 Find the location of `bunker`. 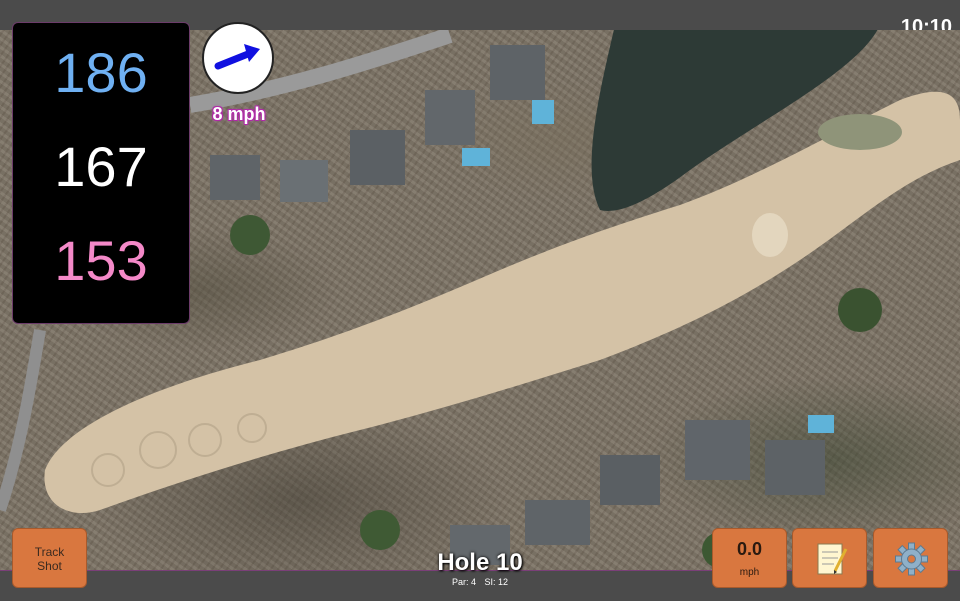

bunker is located at coordinates (770, 235).